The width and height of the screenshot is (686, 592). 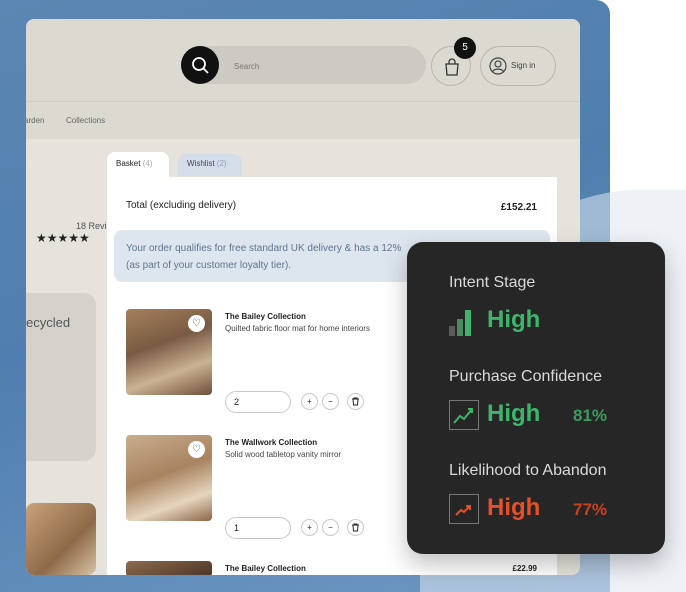 I want to click on total-value: £152.21, so click(x=518, y=207).